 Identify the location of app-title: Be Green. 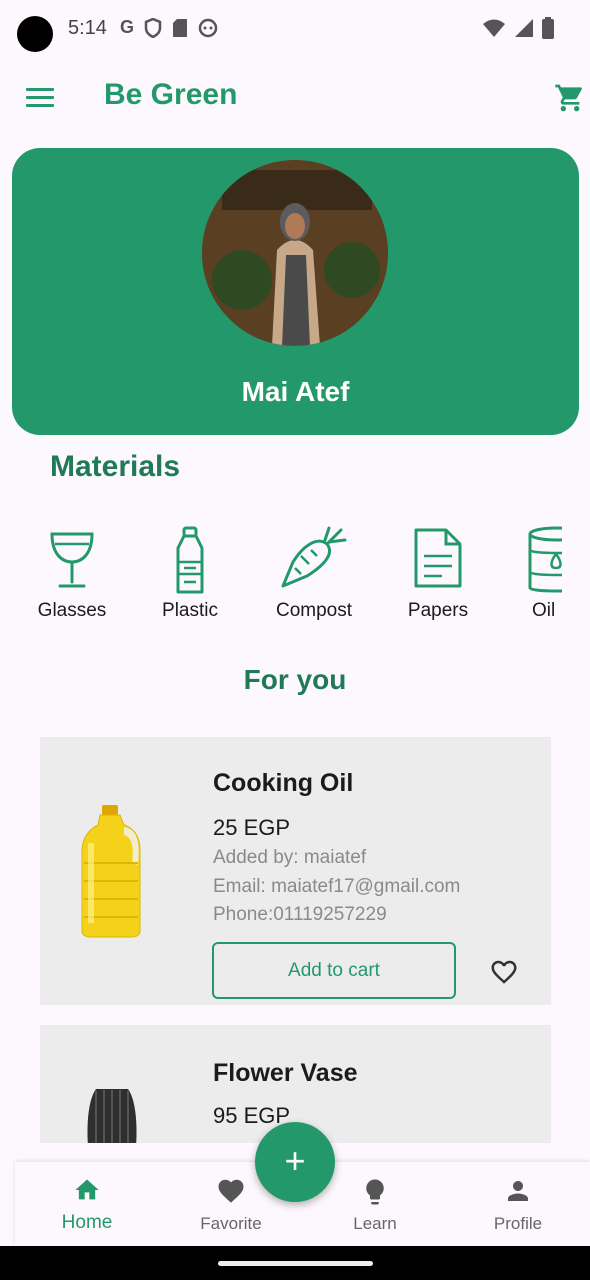
(171, 94).